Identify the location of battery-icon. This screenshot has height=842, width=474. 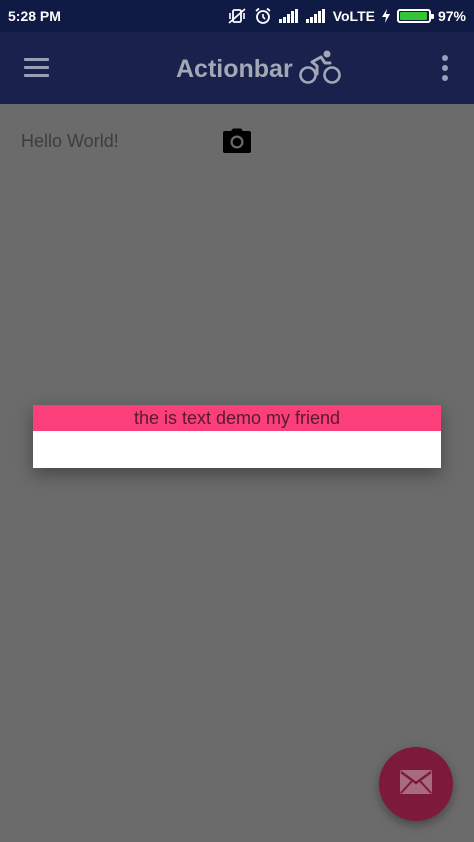
(415, 16).